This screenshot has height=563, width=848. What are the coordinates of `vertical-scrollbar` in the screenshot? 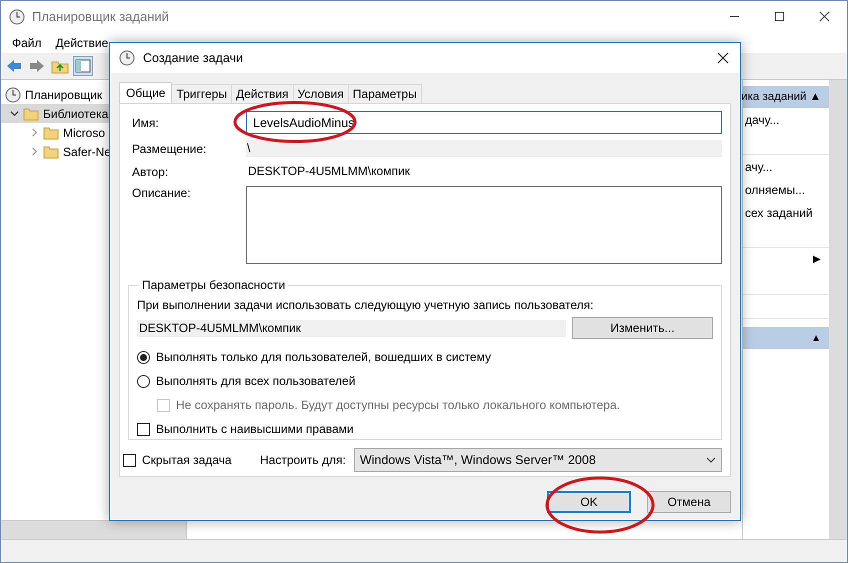 It's located at (838, 309).